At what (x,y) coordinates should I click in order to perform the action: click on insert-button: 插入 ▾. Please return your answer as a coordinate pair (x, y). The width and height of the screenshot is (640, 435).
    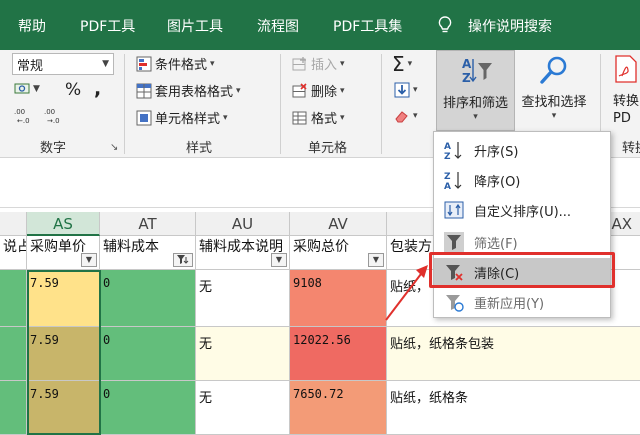
    Looking at the image, I should click on (318, 63).